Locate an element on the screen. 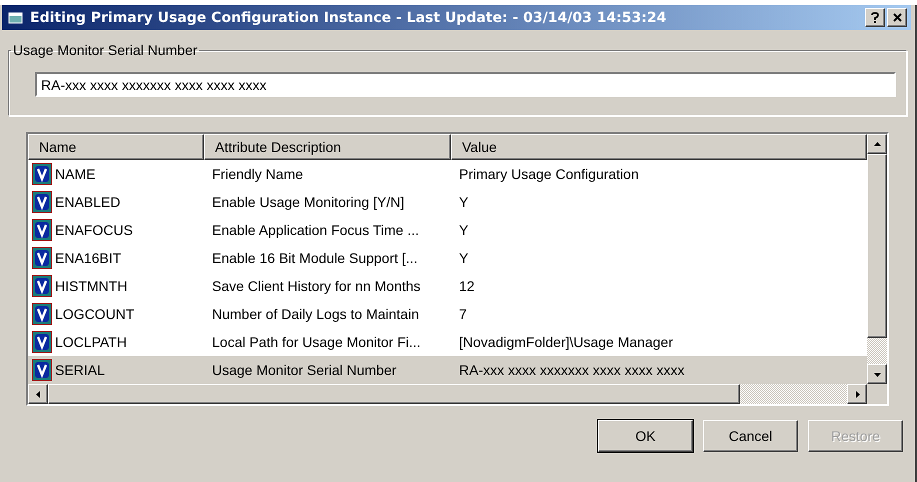  scroll-left-button is located at coordinates (38, 394).